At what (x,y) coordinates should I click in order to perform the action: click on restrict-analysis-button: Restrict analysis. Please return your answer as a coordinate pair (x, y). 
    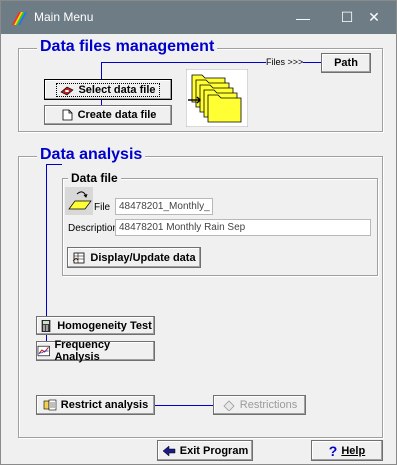
    Looking at the image, I should click on (95, 405).